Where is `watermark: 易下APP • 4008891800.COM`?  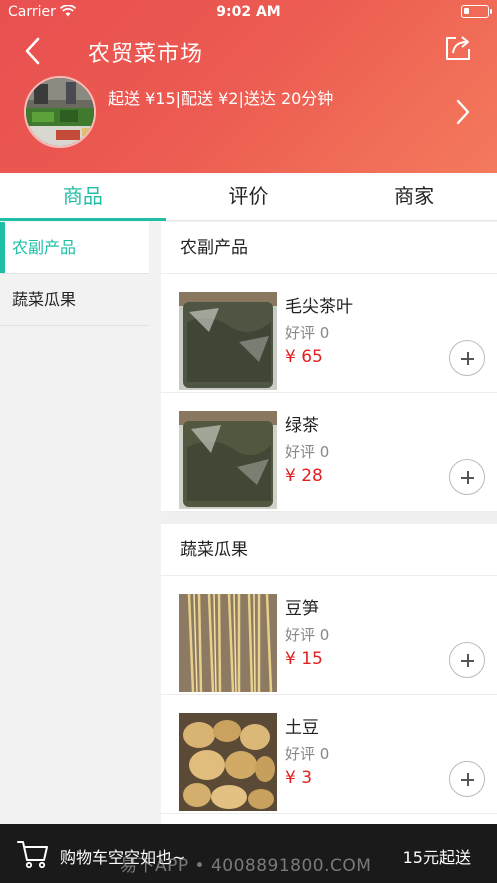 watermark: 易下APP • 4008891800.COM is located at coordinates (246, 866).